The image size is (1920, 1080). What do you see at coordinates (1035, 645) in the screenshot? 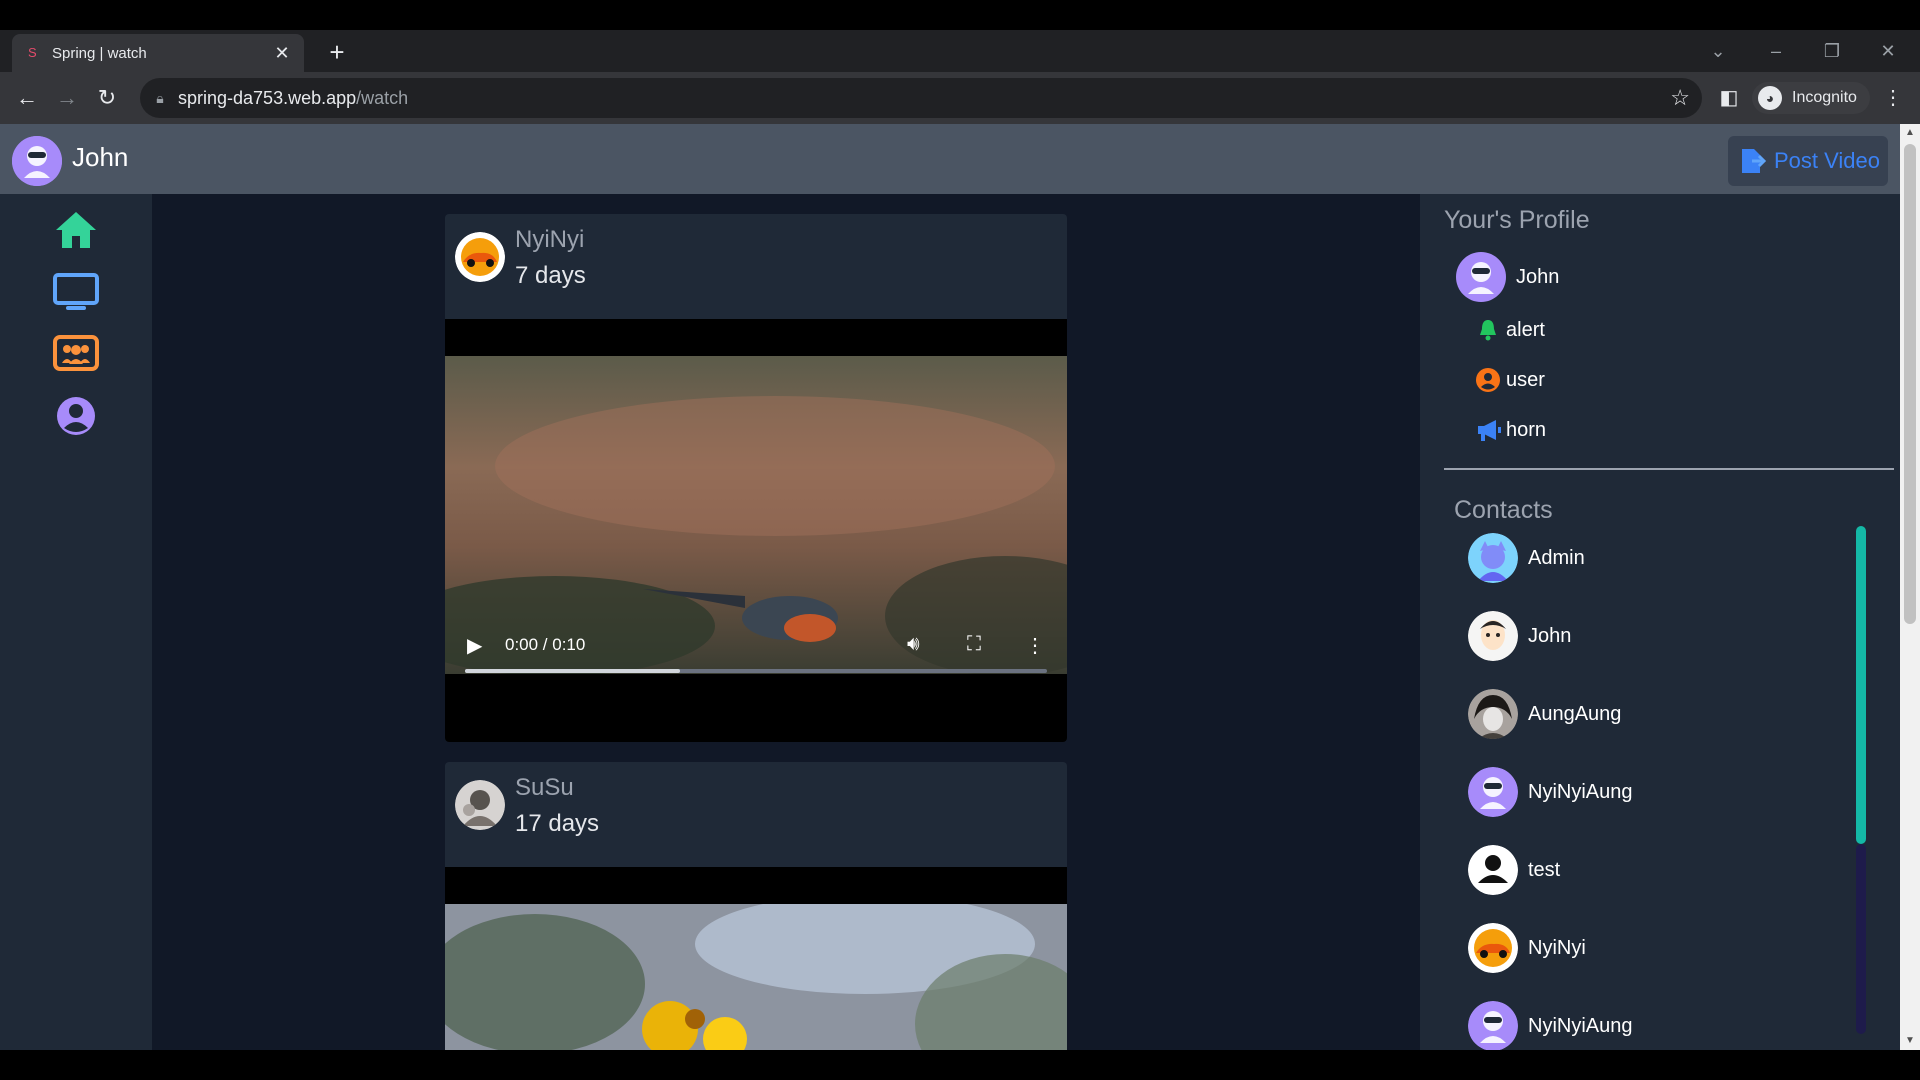
I see `video-more-icon: ⋮` at bounding box center [1035, 645].